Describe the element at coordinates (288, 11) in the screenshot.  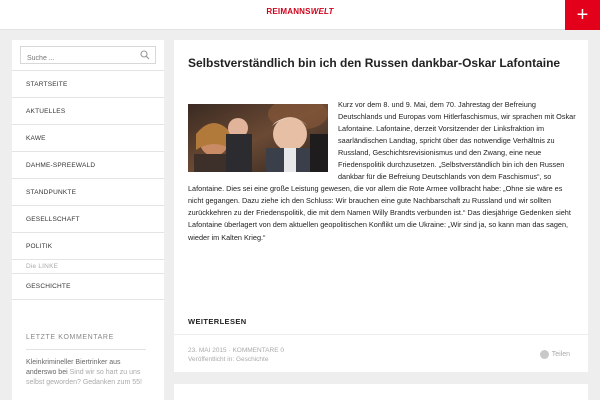
I see `logo-text-part1: REIMANNS` at that location.